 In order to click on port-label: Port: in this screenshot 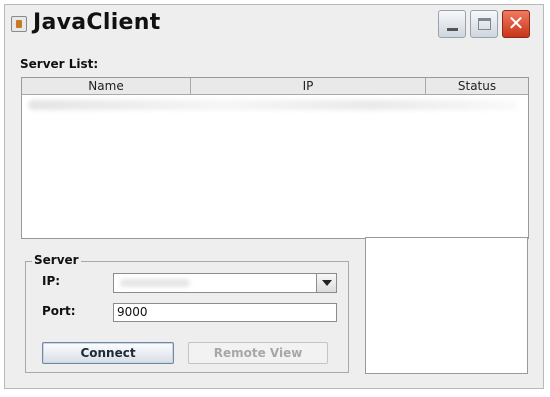, I will do `click(59, 311)`.